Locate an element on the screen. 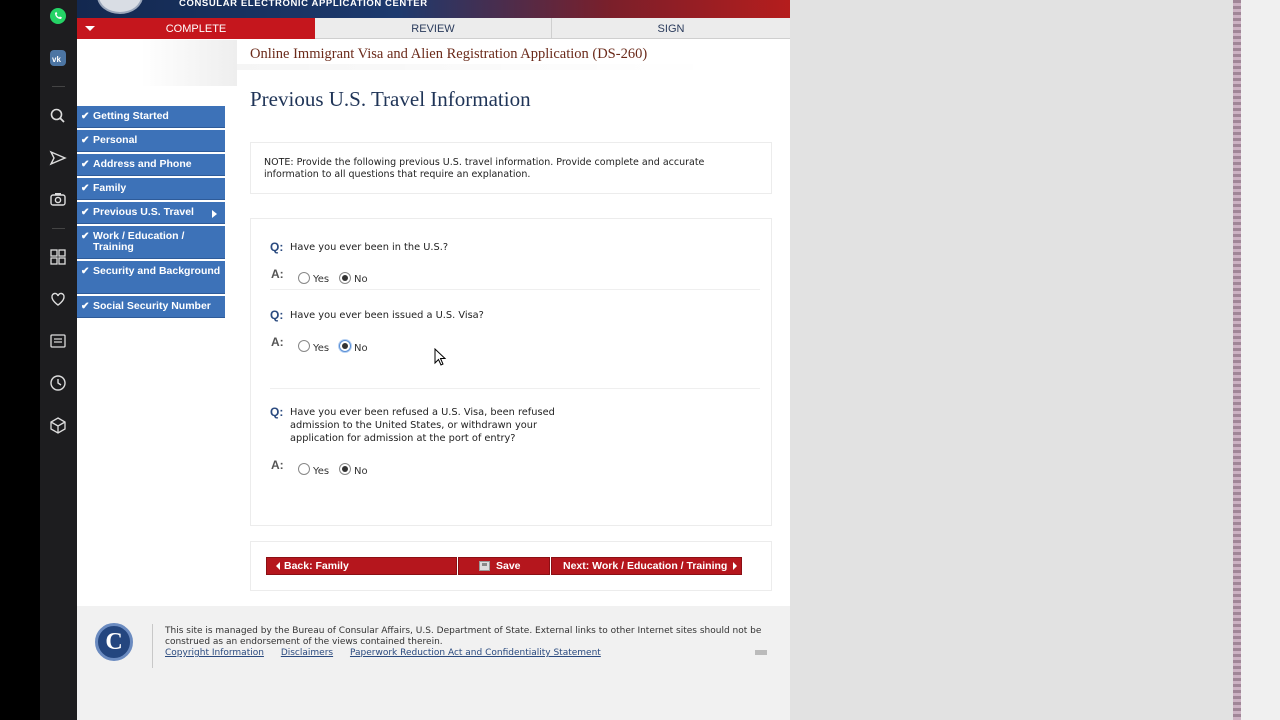  grid-icon is located at coordinates (58, 257).